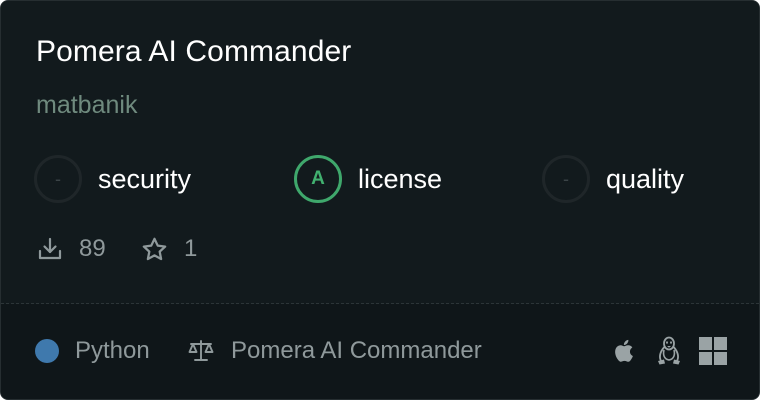 Image resolution: width=760 pixels, height=400 pixels. What do you see at coordinates (169, 249) in the screenshot?
I see `stars-stat: 1` at bounding box center [169, 249].